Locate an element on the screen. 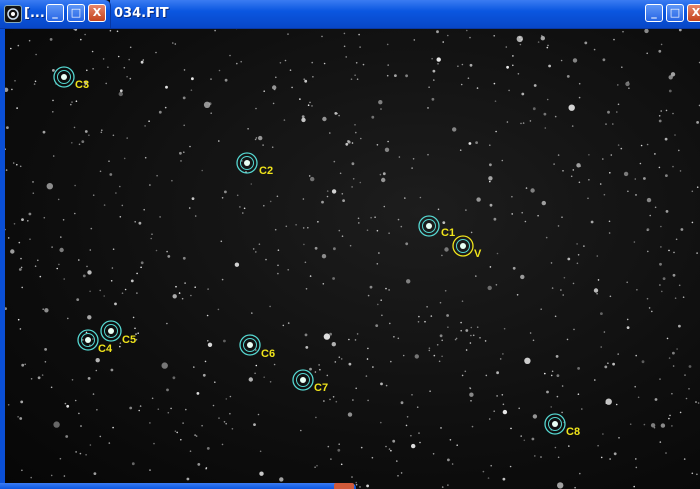  star-marker-c6: C6 is located at coordinates (257, 347).